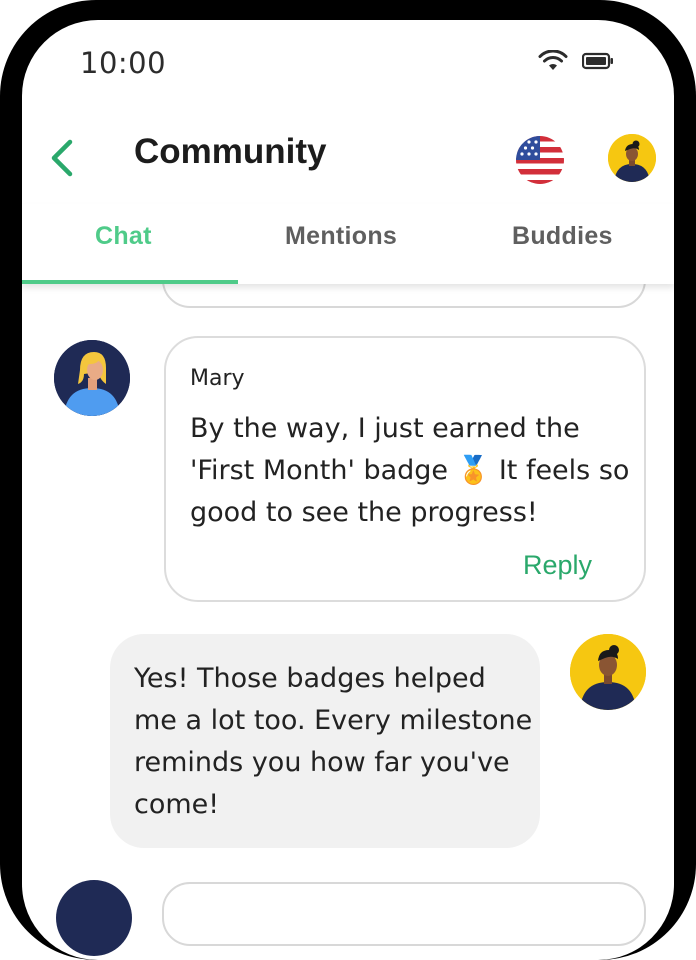 The height and width of the screenshot is (960, 696). What do you see at coordinates (557, 565) in the screenshot?
I see `reply-button: Reply` at bounding box center [557, 565].